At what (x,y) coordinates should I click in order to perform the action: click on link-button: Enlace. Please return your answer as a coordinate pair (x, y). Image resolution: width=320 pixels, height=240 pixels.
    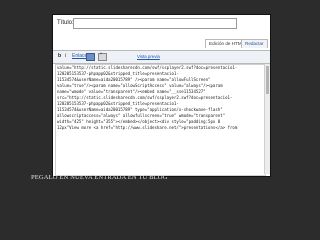
    Looking at the image, I should click on (79, 56).